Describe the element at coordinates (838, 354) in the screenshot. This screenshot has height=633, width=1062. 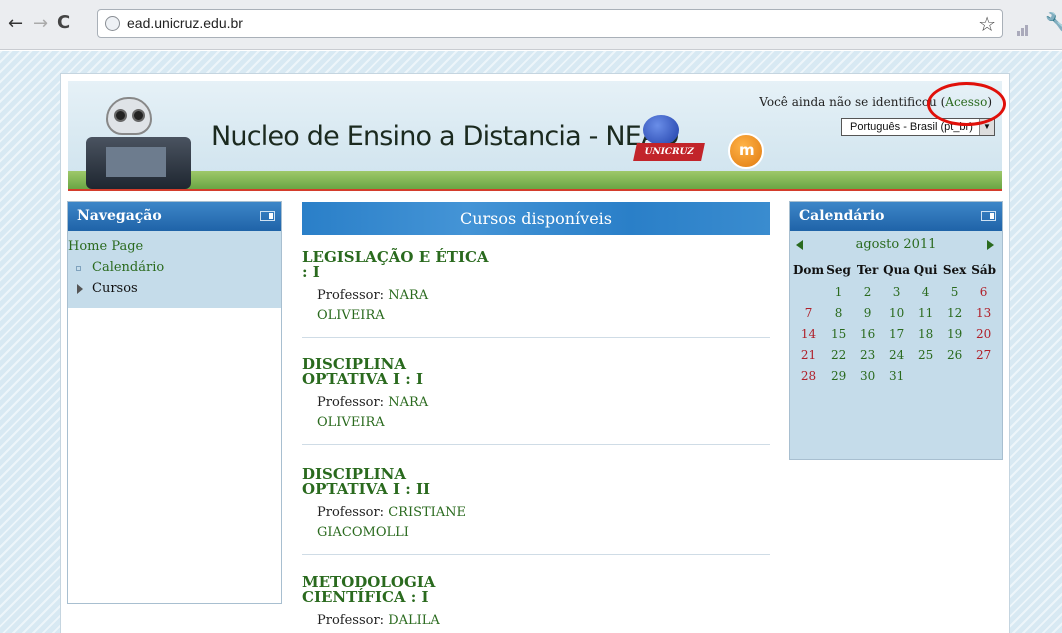
I see `calendar-day: 22` at that location.